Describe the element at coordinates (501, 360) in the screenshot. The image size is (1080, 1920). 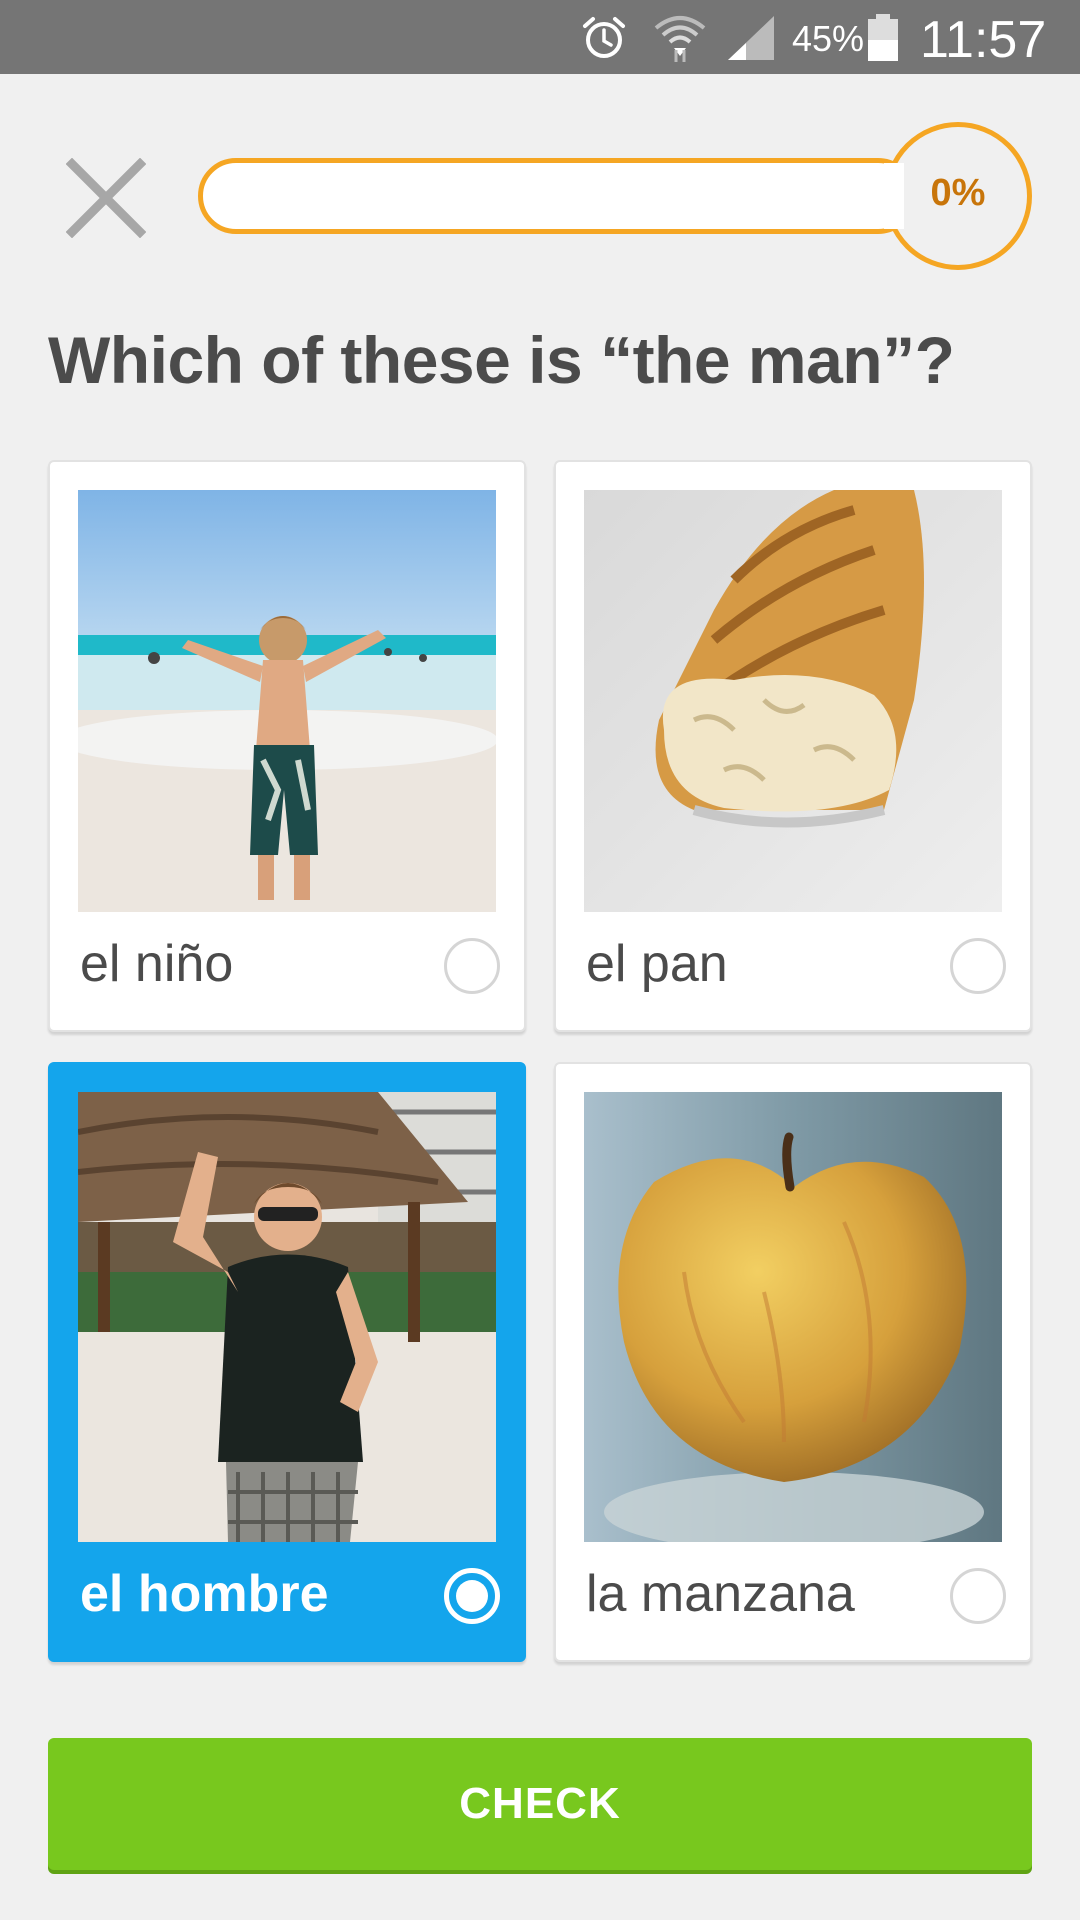
I see `question-prompt: Which of these is “the man”?` at that location.